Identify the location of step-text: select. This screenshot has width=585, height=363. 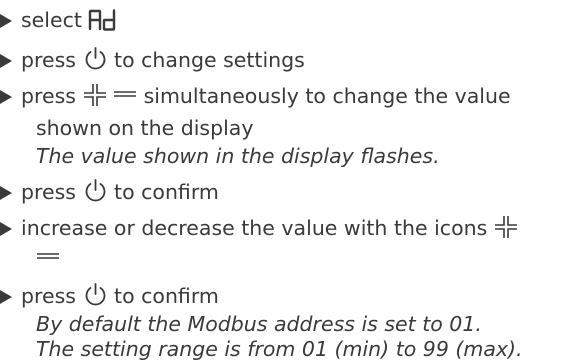
(51, 20).